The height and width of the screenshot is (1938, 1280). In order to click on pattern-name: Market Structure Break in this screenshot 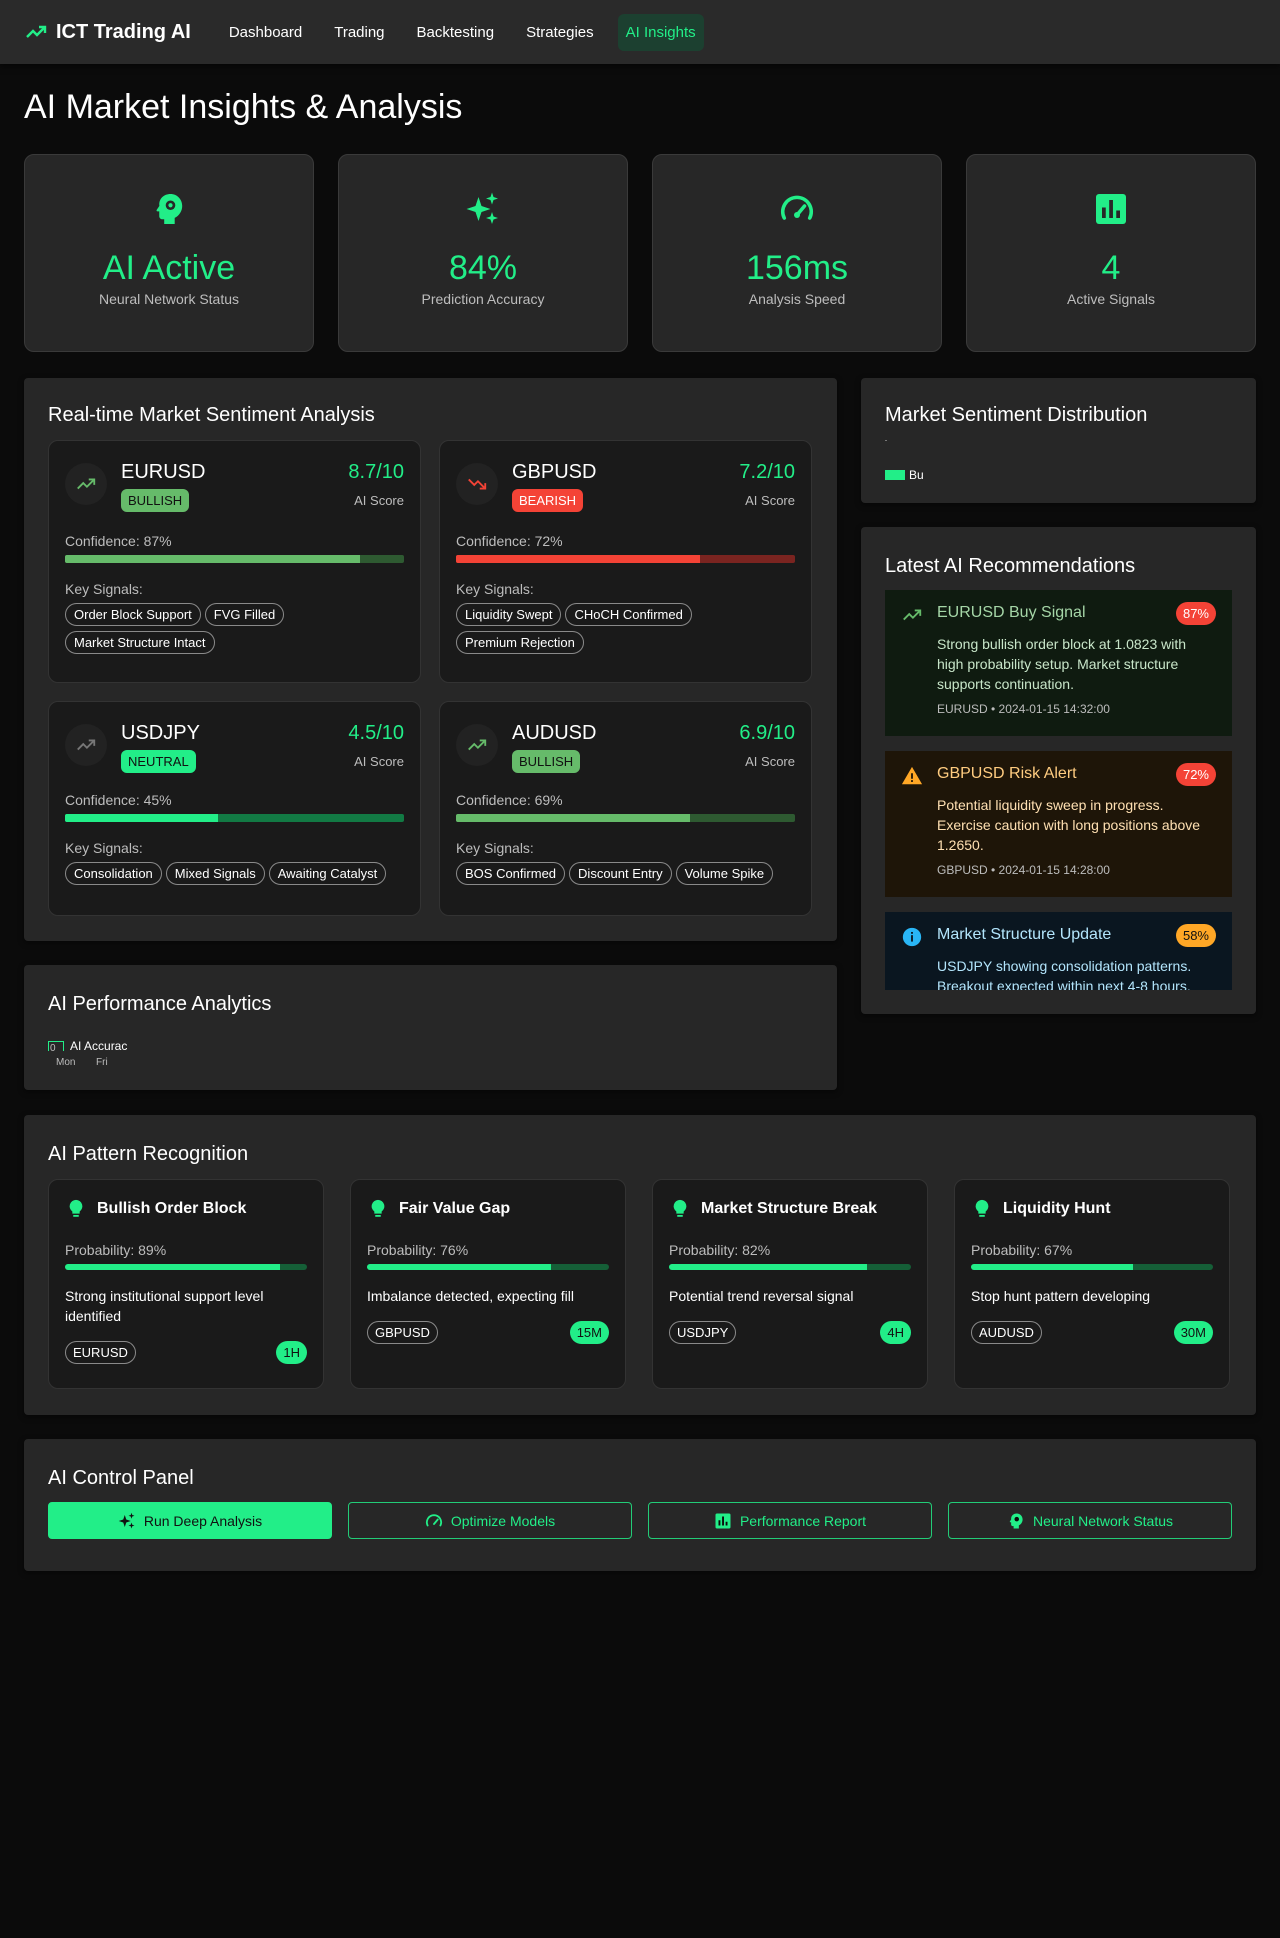, I will do `click(789, 1208)`.